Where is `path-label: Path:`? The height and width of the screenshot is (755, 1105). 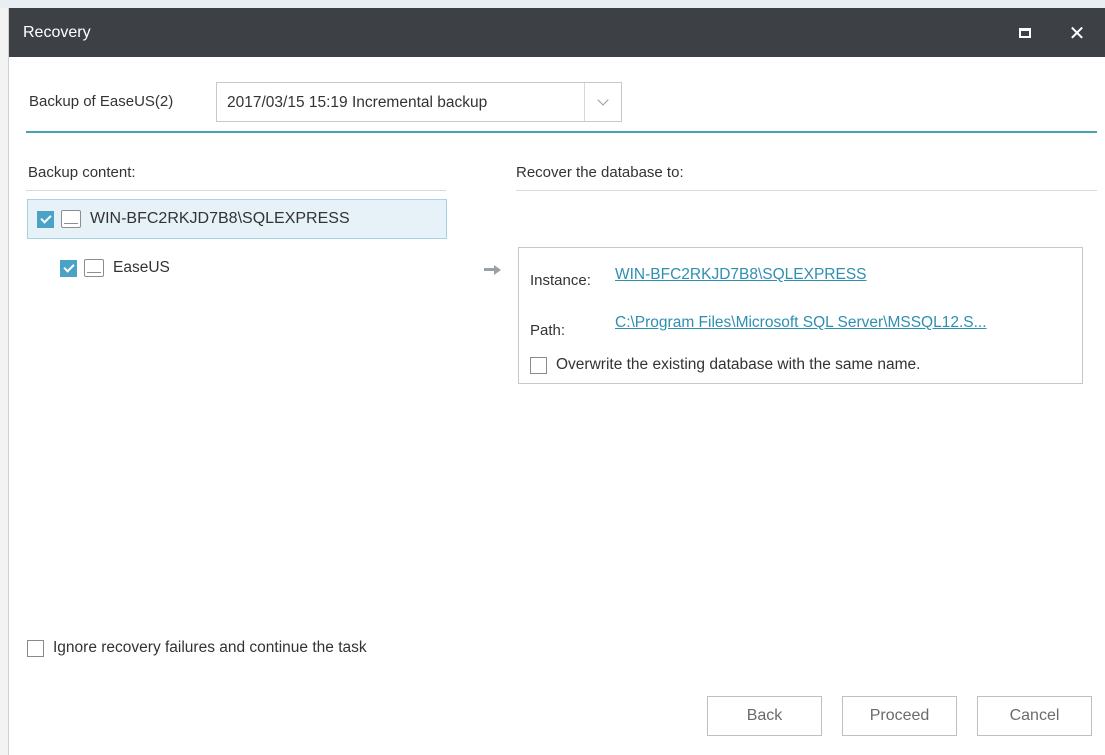 path-label: Path: is located at coordinates (548, 330).